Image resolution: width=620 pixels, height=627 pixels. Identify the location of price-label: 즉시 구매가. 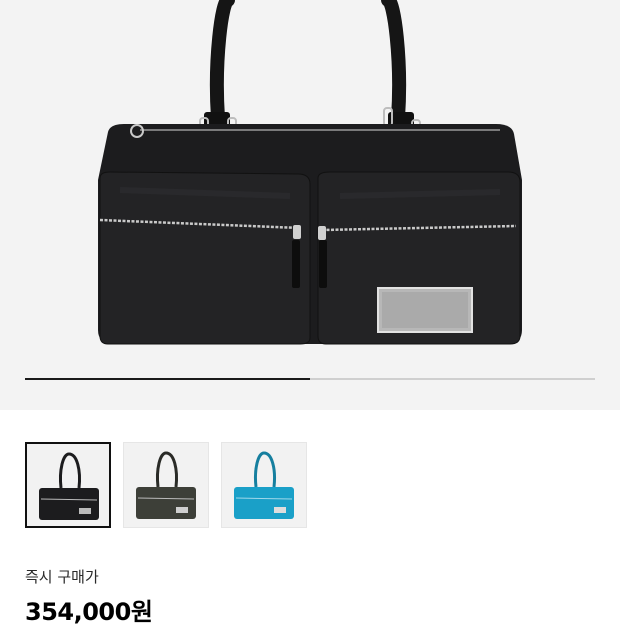
(62, 577).